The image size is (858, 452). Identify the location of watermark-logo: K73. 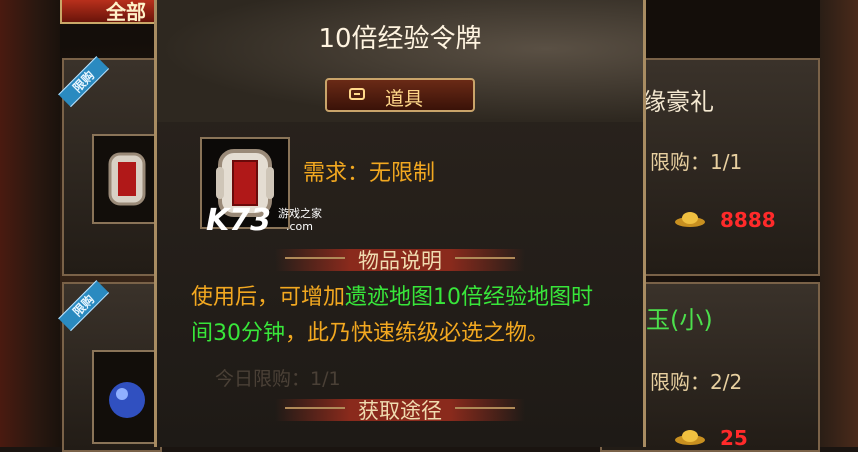
(238, 220).